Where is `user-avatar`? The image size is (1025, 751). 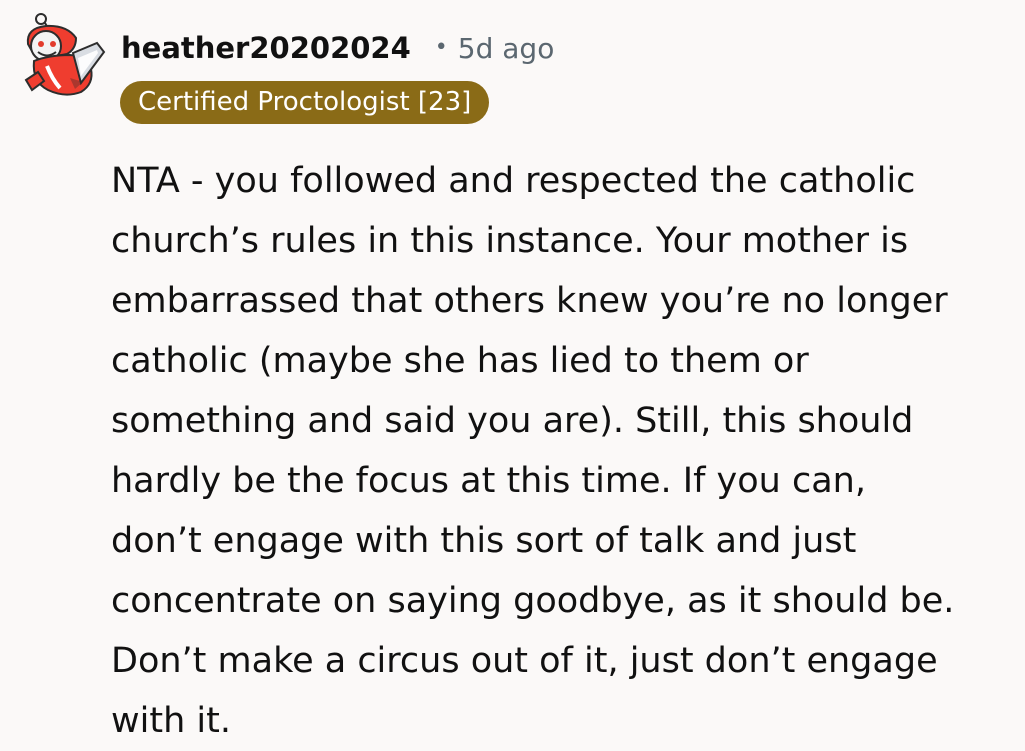
user-avatar is located at coordinates (65, 58).